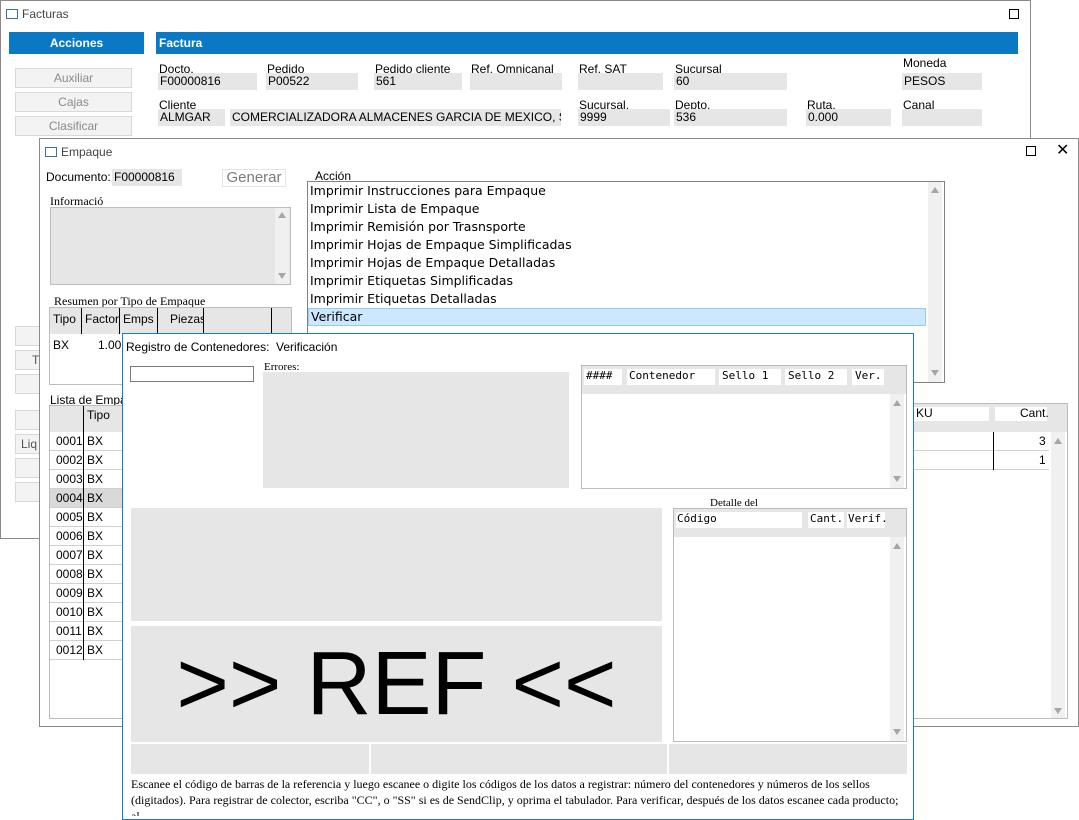 The width and height of the screenshot is (1079, 820). I want to click on lista-row: 0008 BX, so click(86, 574).